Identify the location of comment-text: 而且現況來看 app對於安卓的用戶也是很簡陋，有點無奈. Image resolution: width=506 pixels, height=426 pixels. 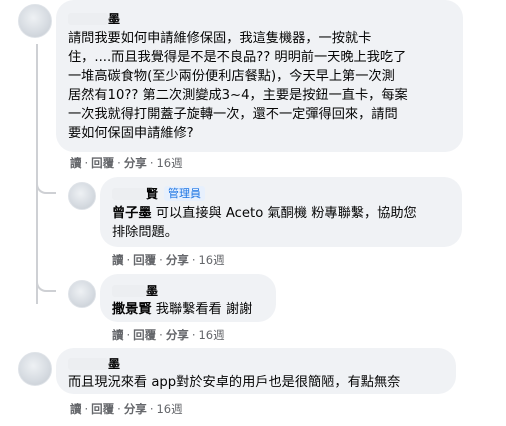
(234, 382).